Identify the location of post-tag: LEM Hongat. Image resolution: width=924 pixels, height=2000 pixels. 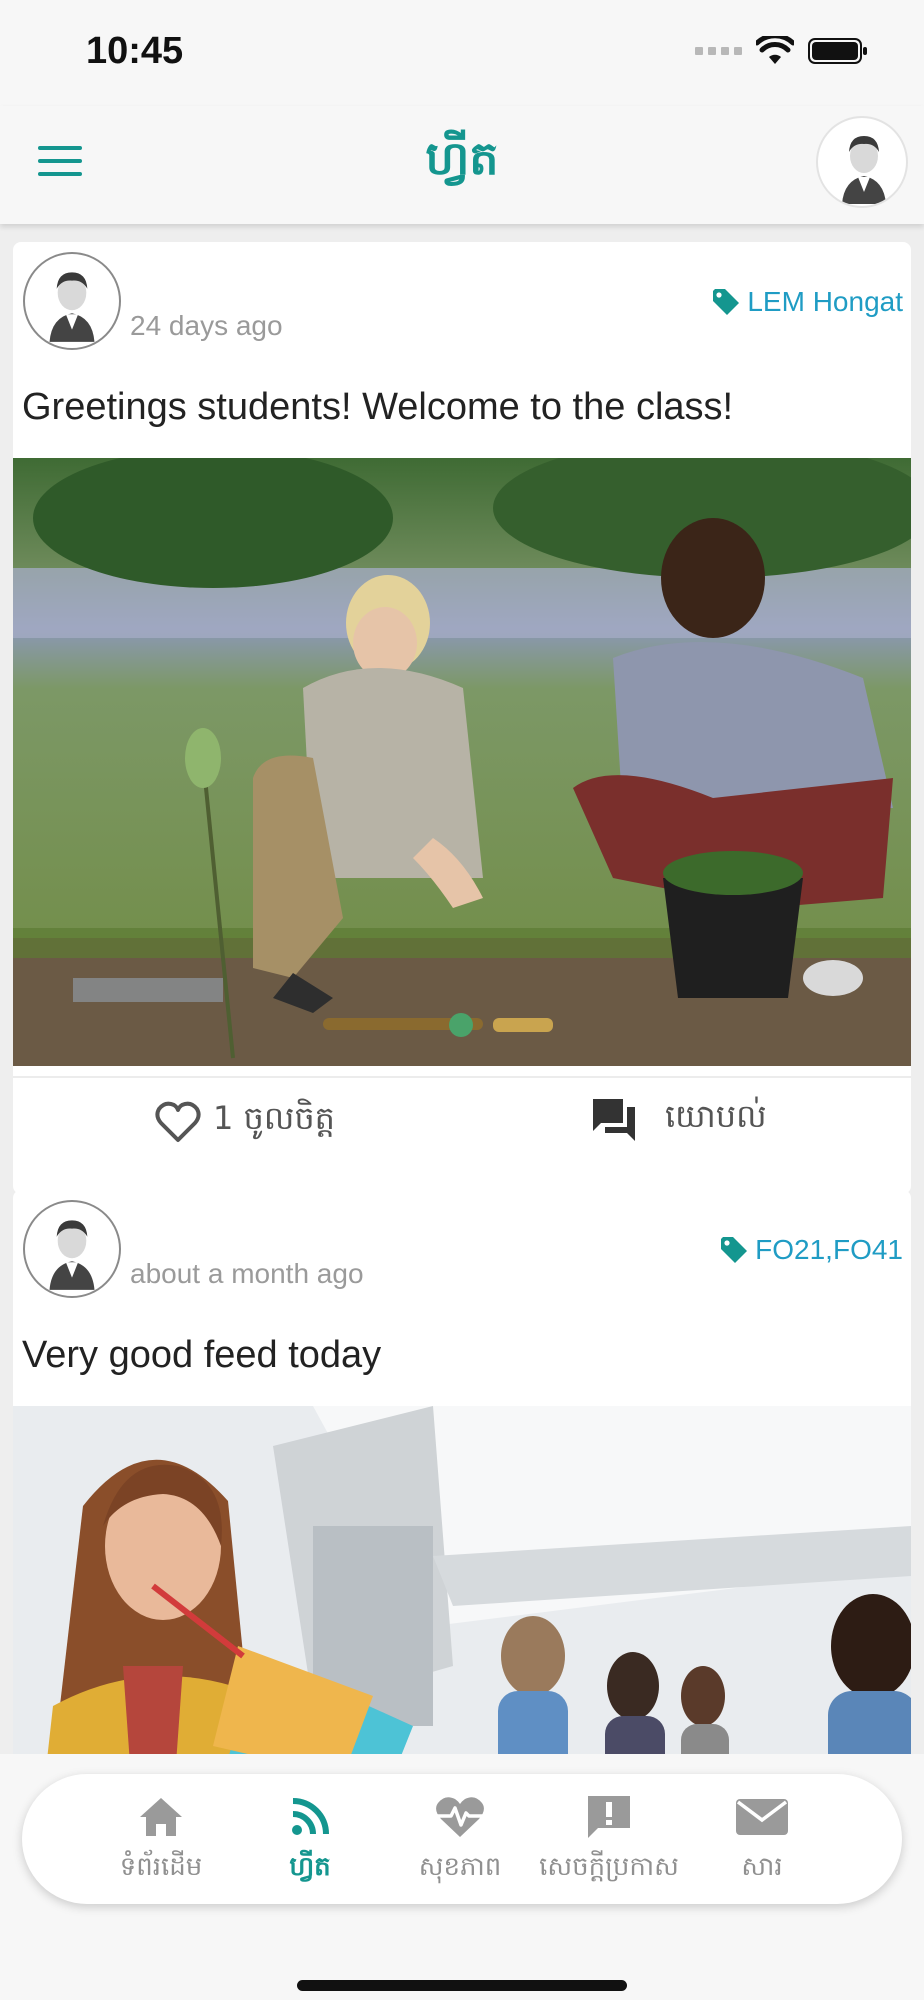
(807, 302).